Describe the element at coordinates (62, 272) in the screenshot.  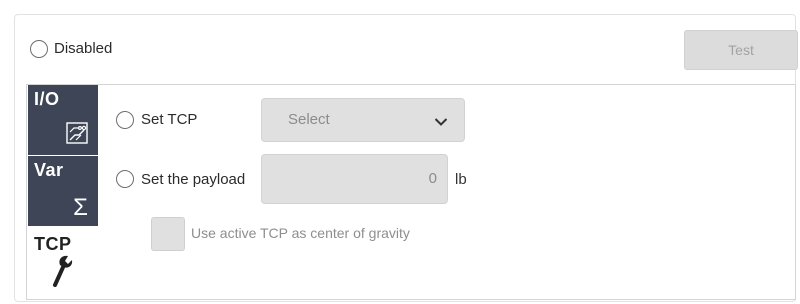
I see `wrench-icon` at that location.